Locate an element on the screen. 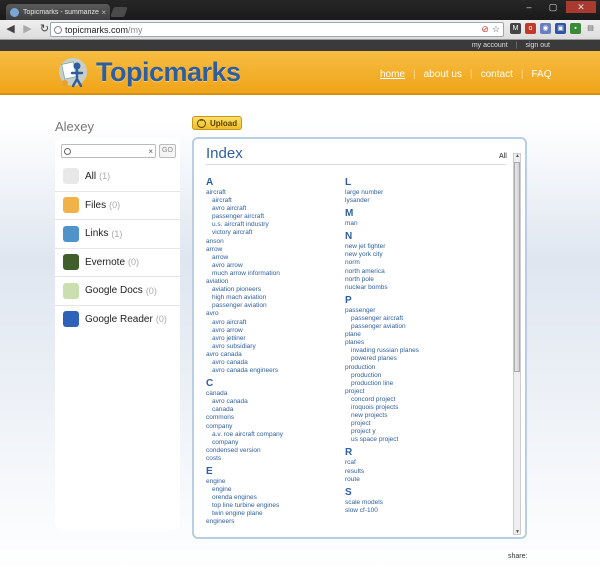 This screenshot has width=600, height=571. nav-contact: contact is located at coordinates (497, 74).